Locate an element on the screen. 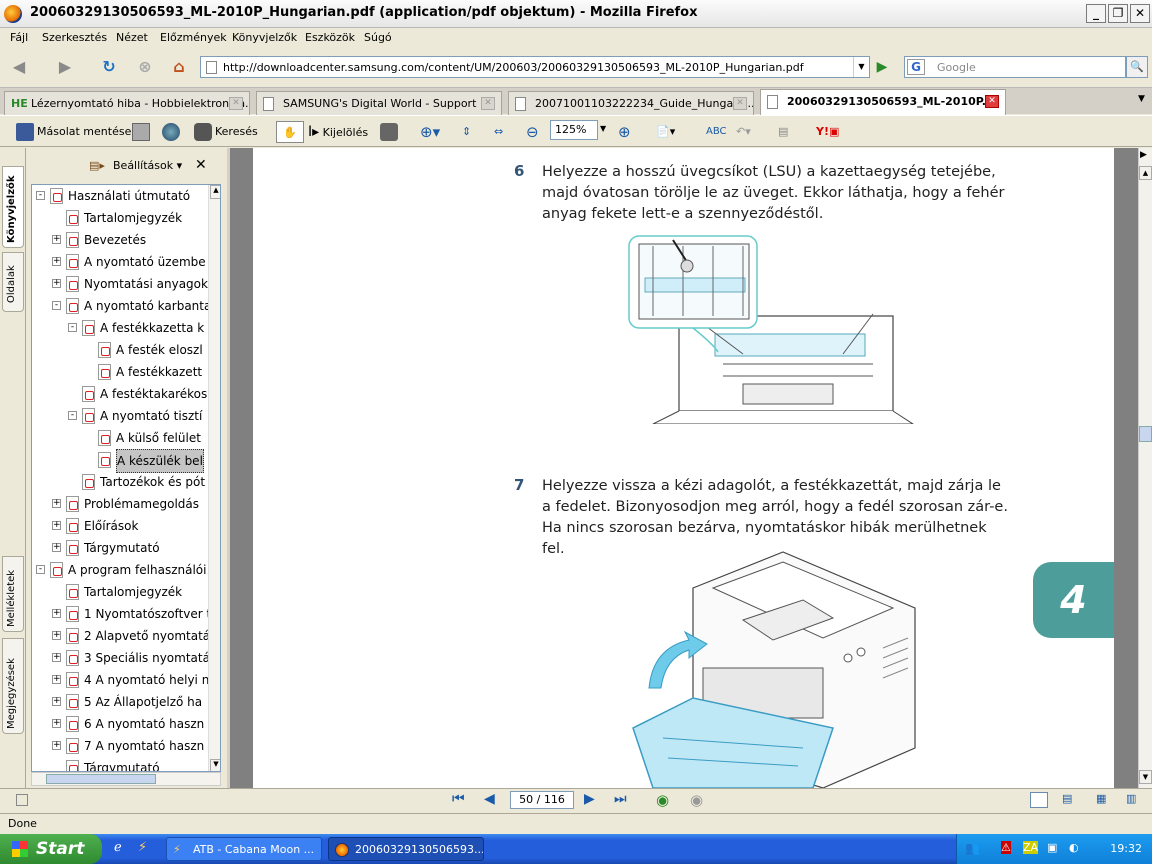 This screenshot has height=864, width=1152. previous-view-icon: ◉ is located at coordinates (662, 800).